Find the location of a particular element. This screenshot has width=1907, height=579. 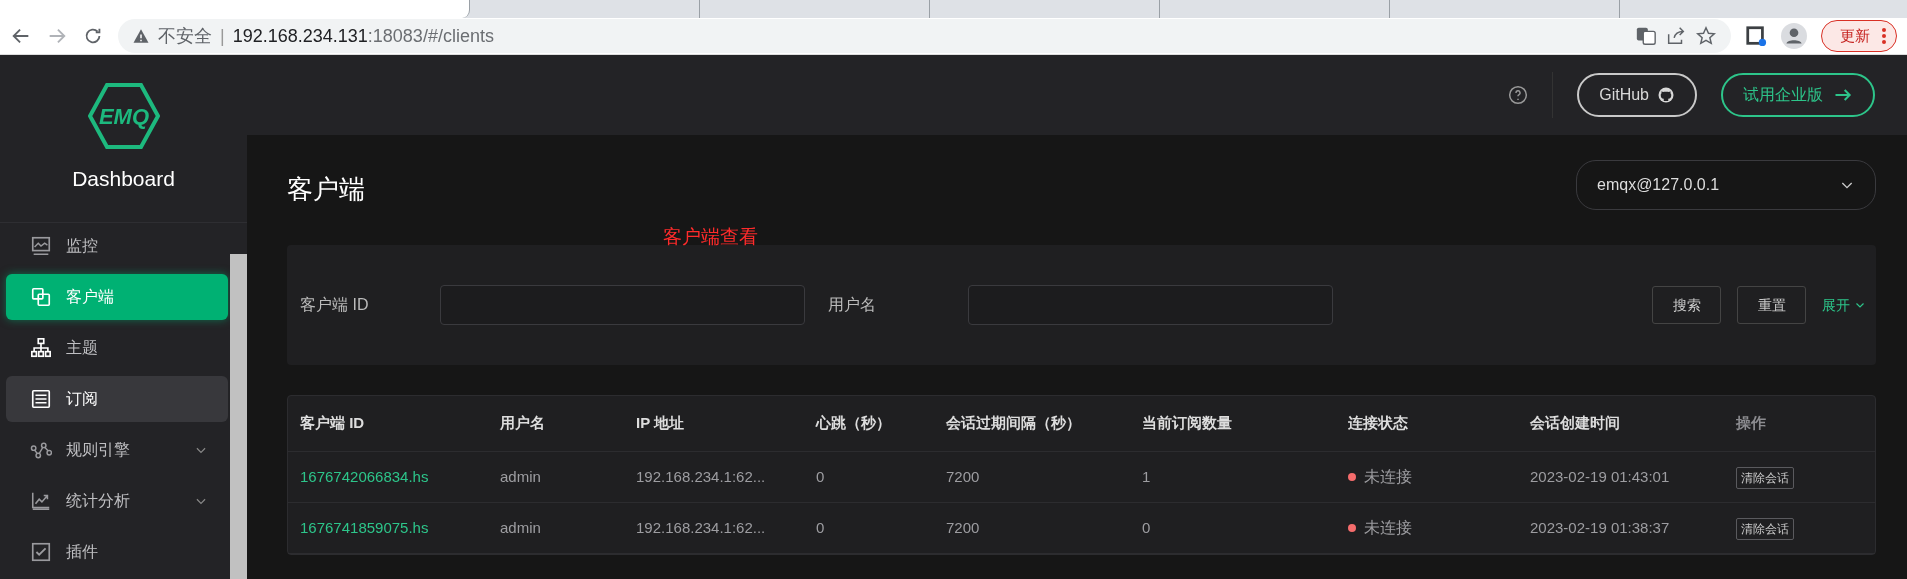

warning-icon is located at coordinates (141, 36).